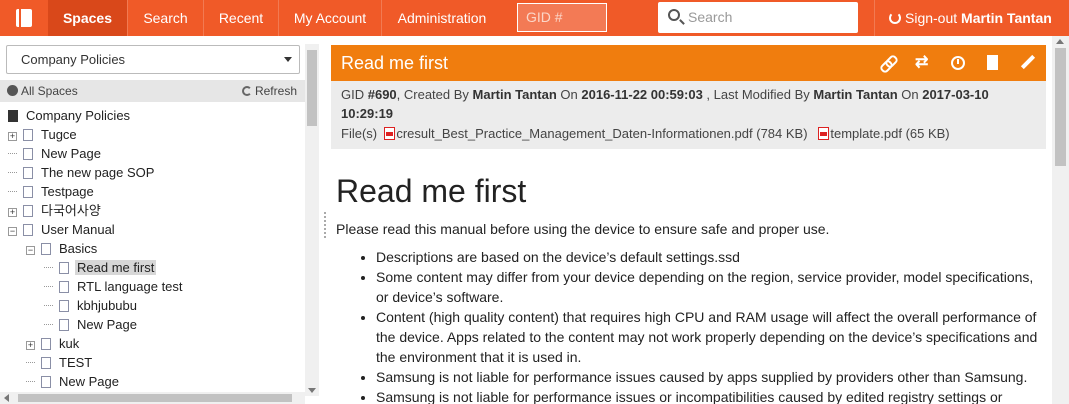  Describe the element at coordinates (1028, 63) in the screenshot. I see `edit-icon` at that location.